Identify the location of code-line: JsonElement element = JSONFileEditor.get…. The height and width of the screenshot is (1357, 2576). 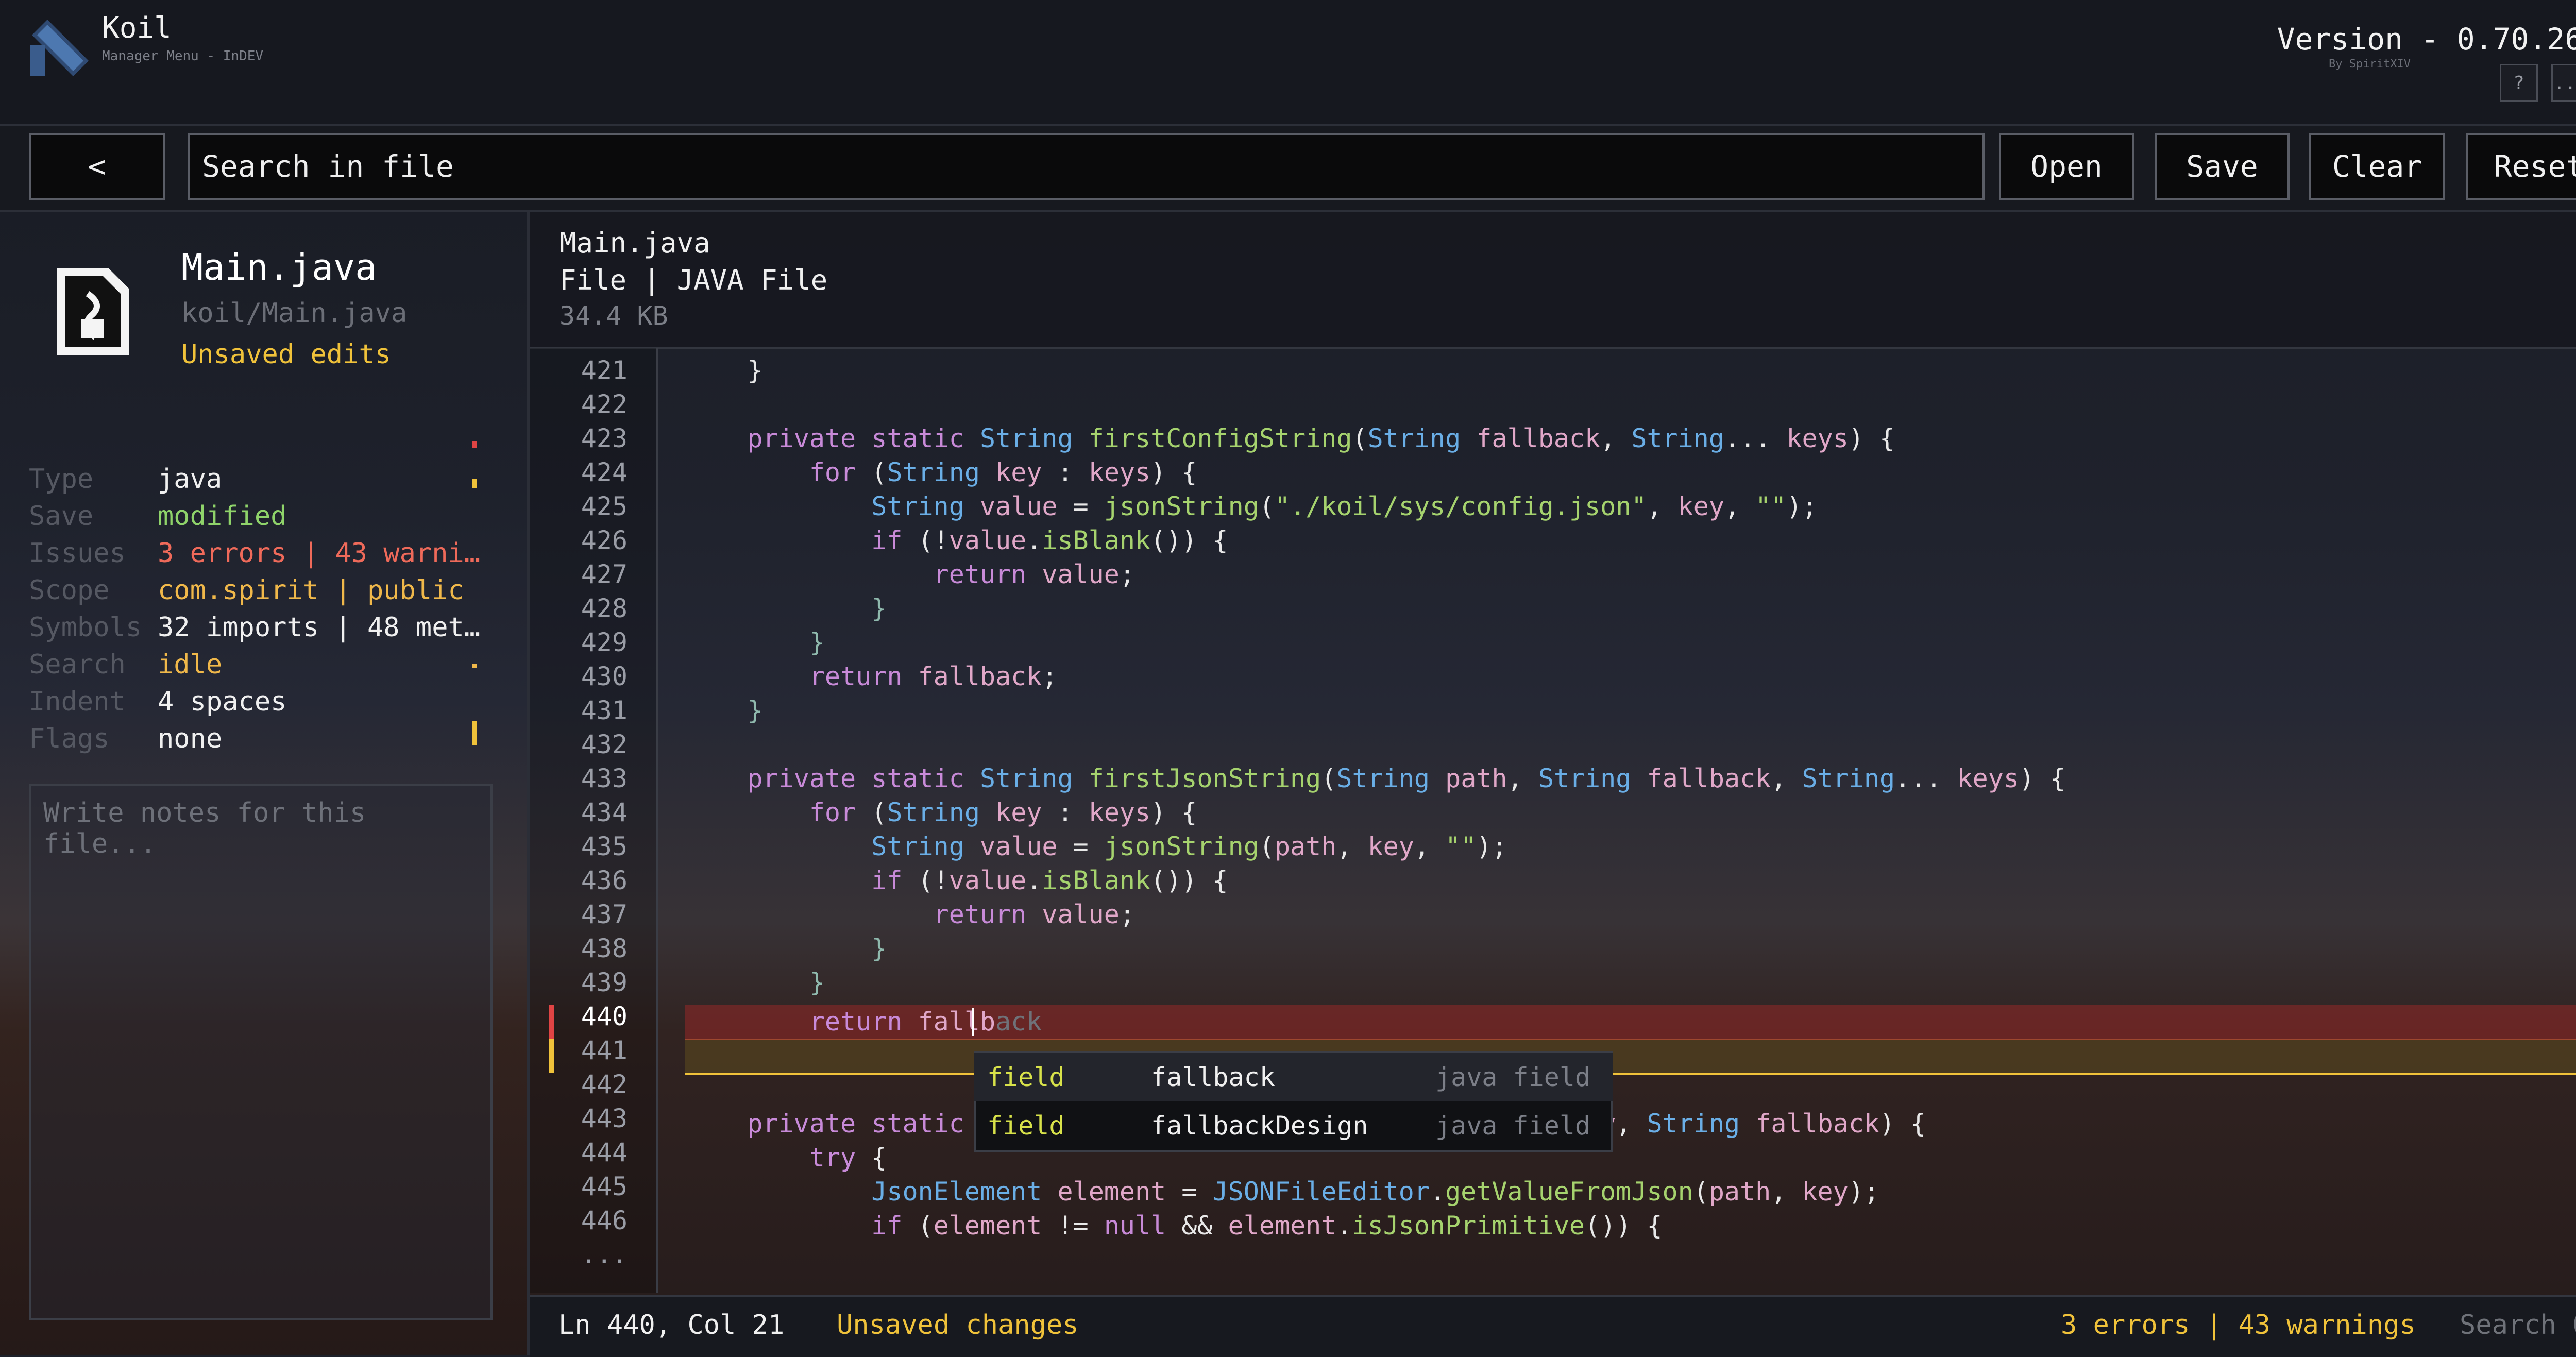
(1282, 1192).